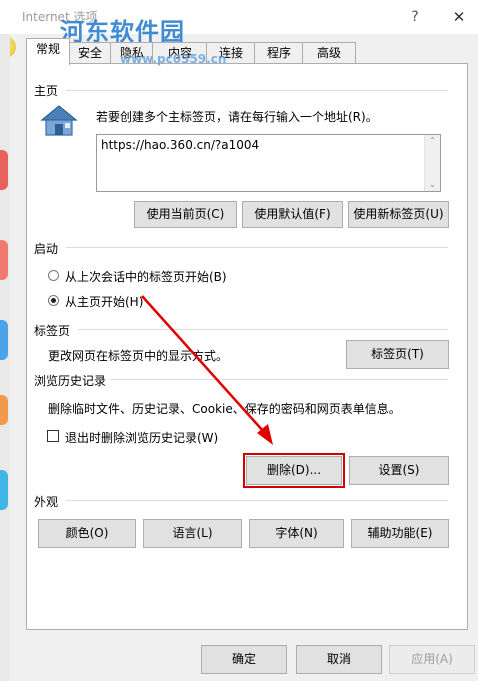  What do you see at coordinates (104, 302) in the screenshot?
I see `startup-home-page-label: 从主页开始(H)` at bounding box center [104, 302].